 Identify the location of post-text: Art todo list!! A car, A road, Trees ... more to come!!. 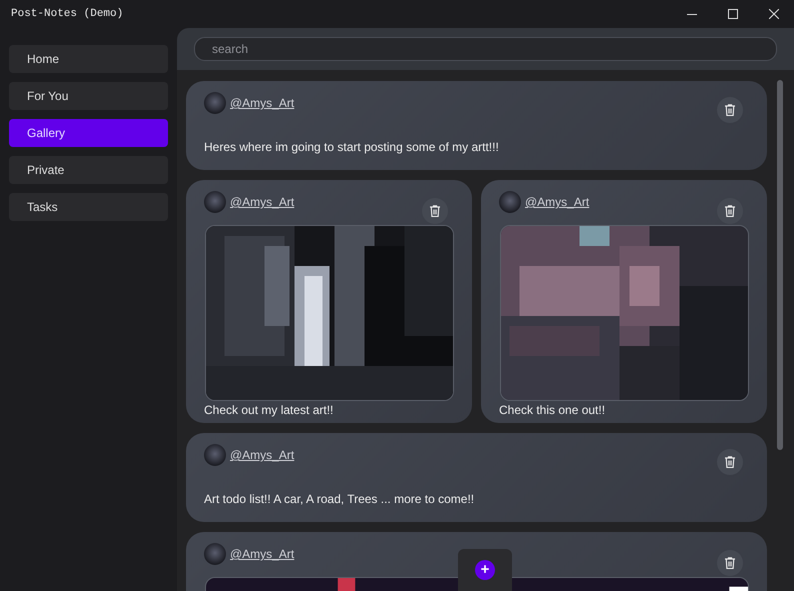
(340, 499).